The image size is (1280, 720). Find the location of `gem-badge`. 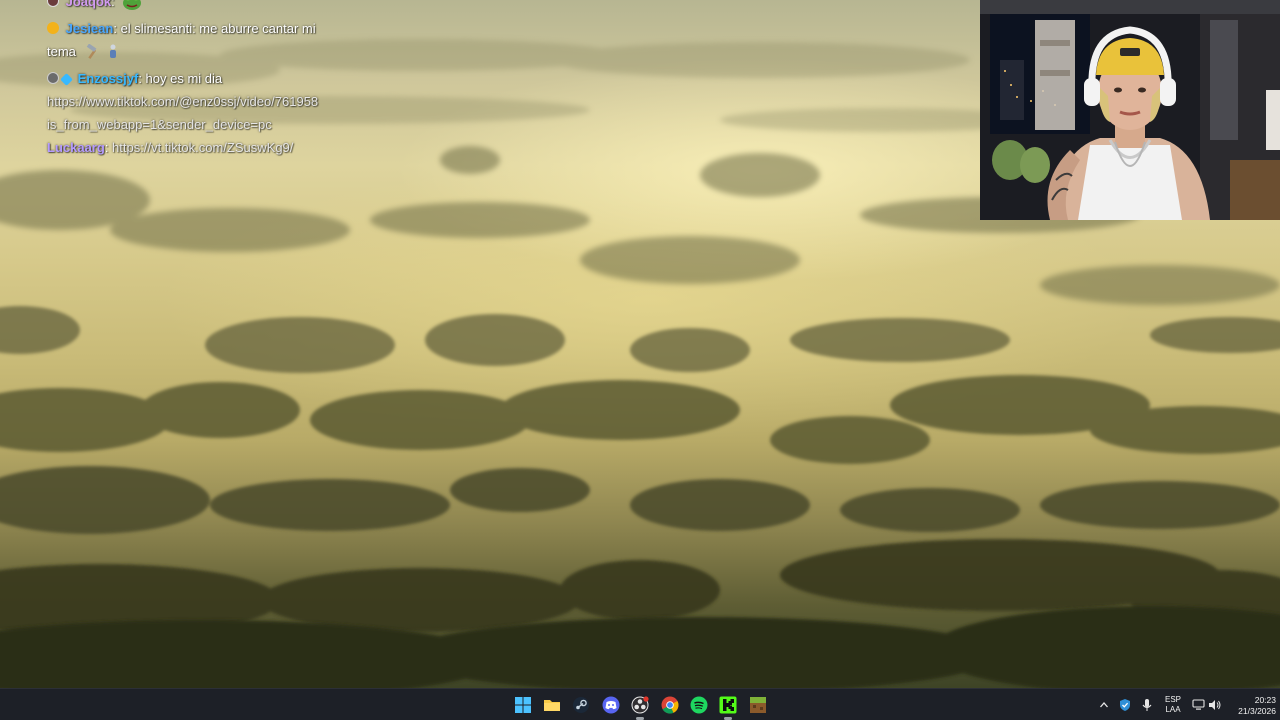

gem-badge is located at coordinates (66, 79).